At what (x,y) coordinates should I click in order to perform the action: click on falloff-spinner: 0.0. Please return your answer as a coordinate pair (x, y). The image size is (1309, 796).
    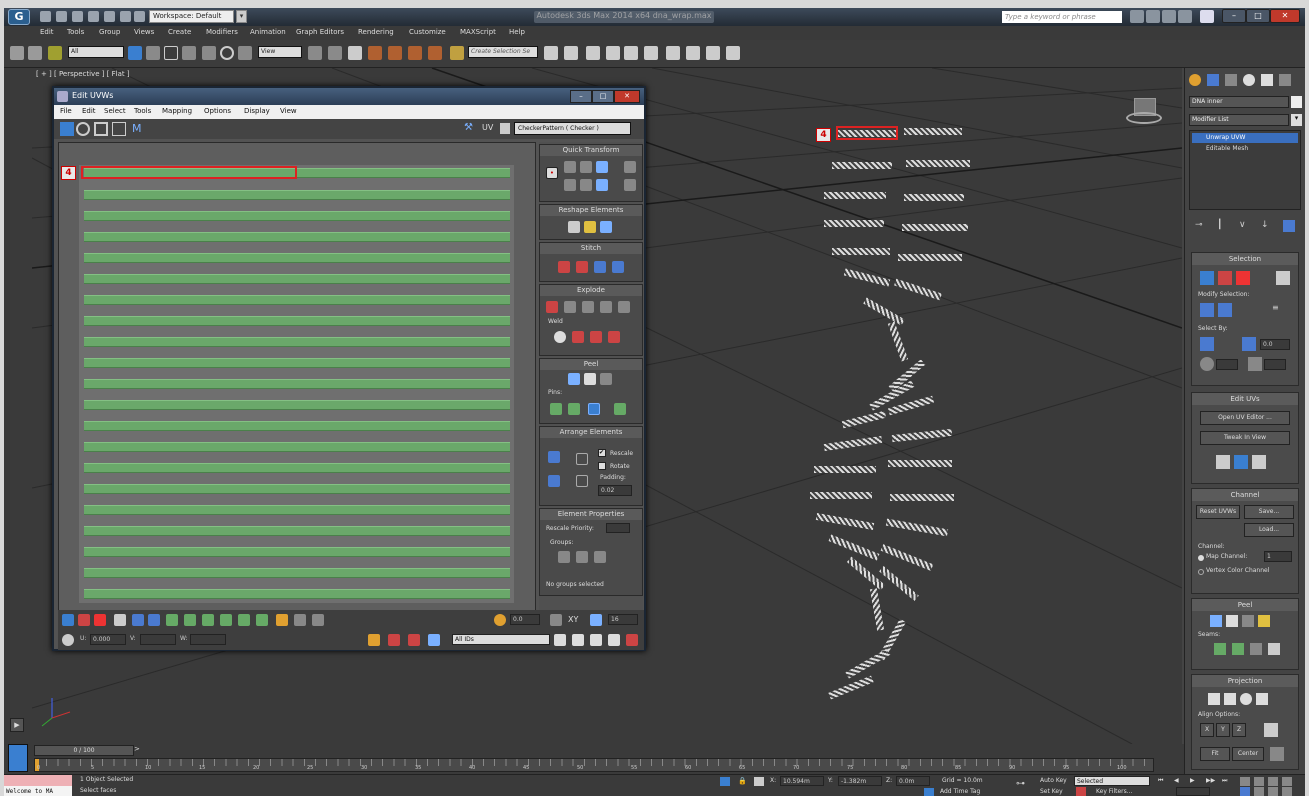
    Looking at the image, I should click on (525, 619).